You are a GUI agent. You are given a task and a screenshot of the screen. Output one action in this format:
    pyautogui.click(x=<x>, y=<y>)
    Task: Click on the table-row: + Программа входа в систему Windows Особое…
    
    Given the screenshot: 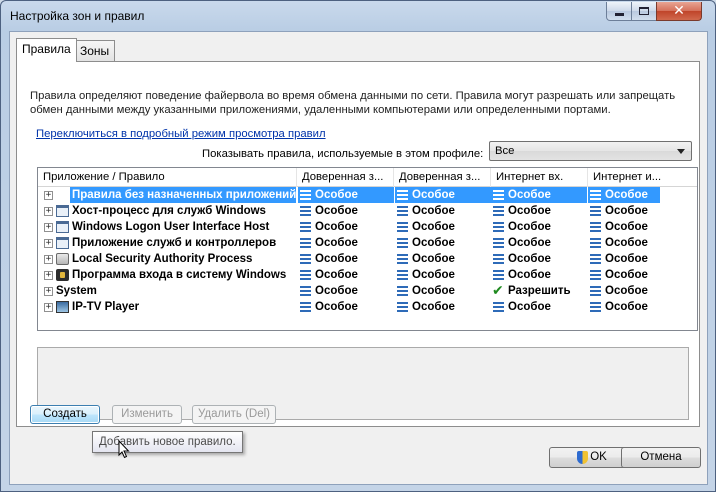 What is the action you would take?
    pyautogui.click(x=367, y=275)
    